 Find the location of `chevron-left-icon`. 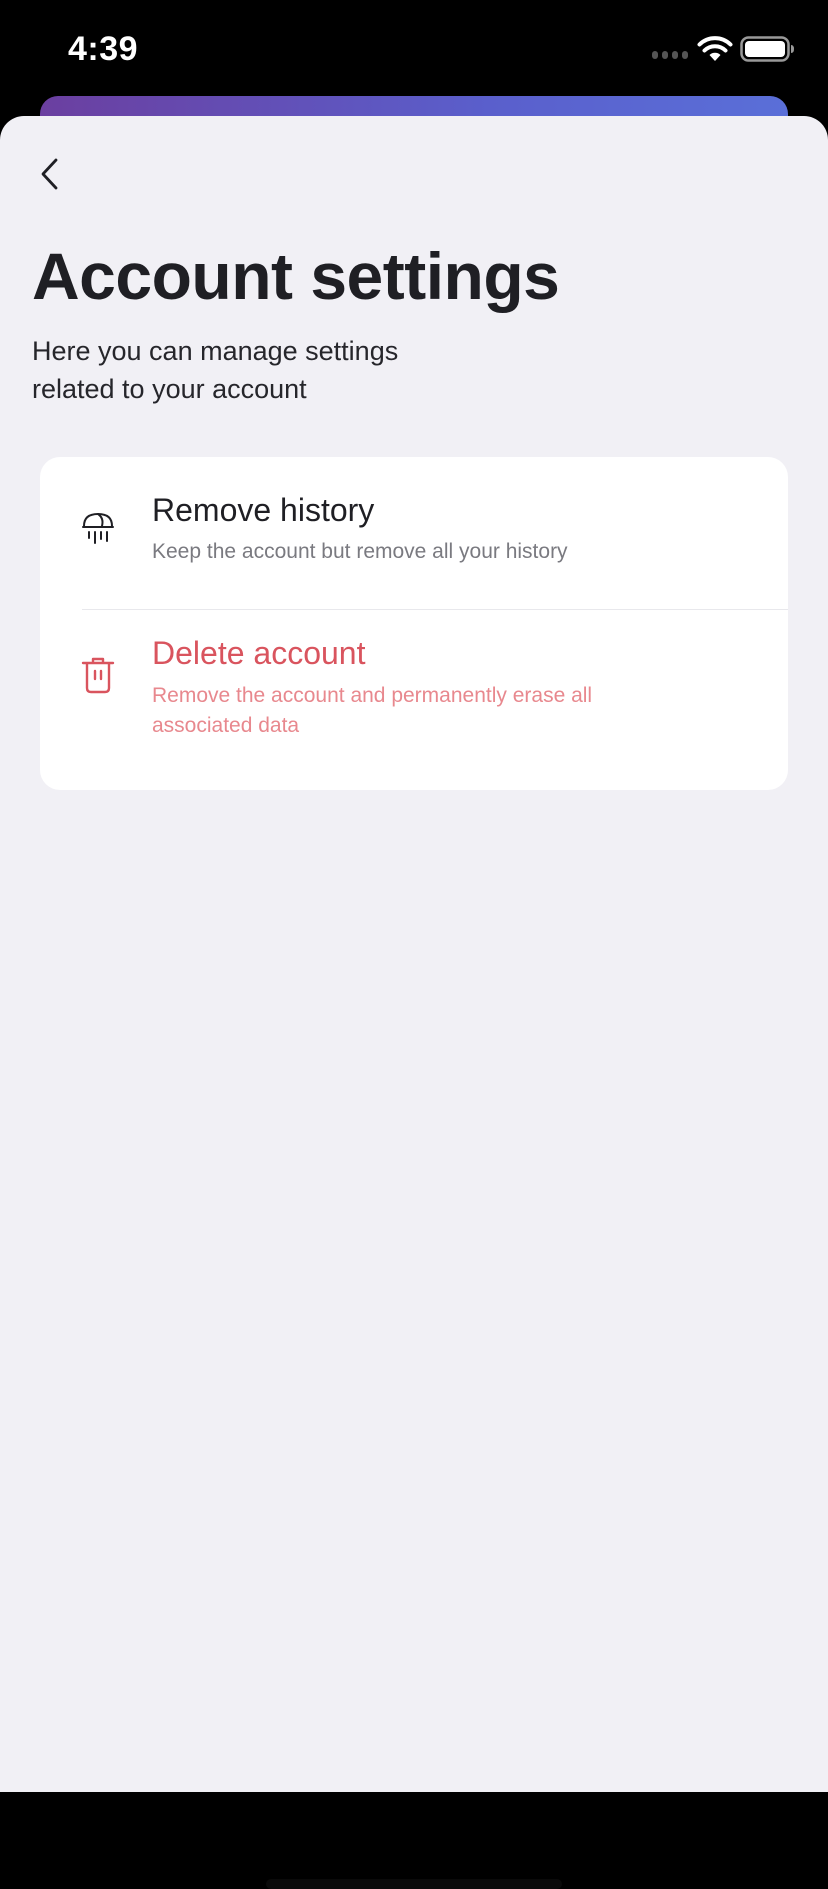

chevron-left-icon is located at coordinates (49, 174).